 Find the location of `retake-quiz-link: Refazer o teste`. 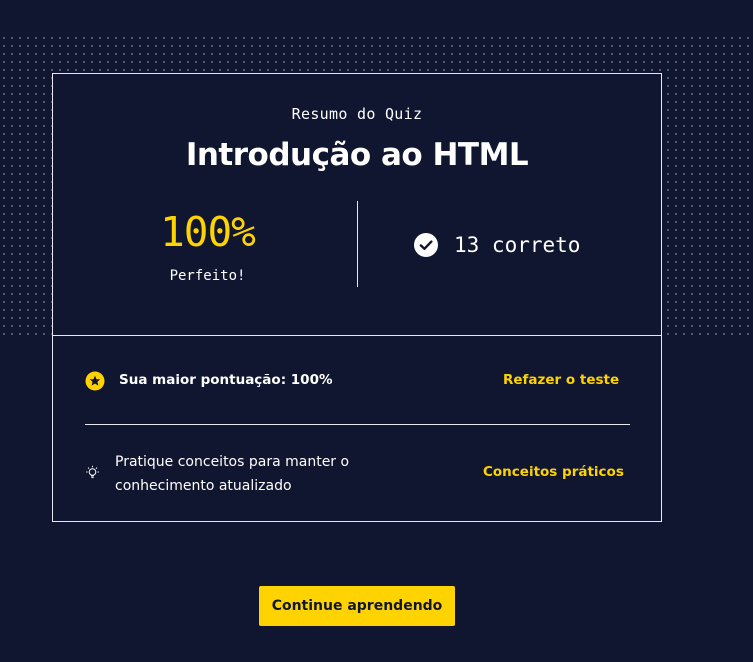

retake-quiz-link: Refazer o teste is located at coordinates (561, 380).